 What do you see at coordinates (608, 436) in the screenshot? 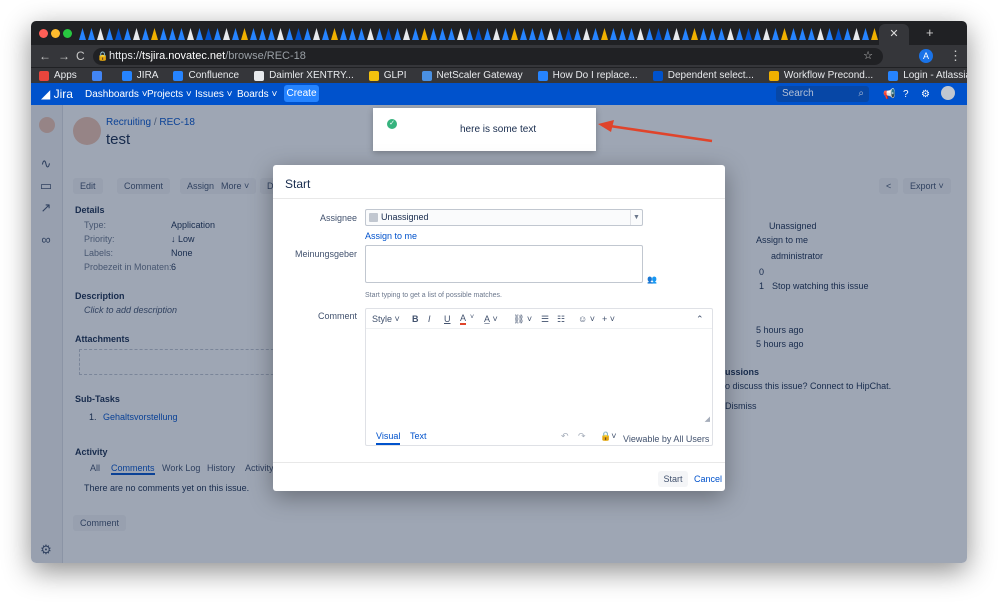
I see `visibility-lock-icon: 🔒˅` at bounding box center [608, 436].